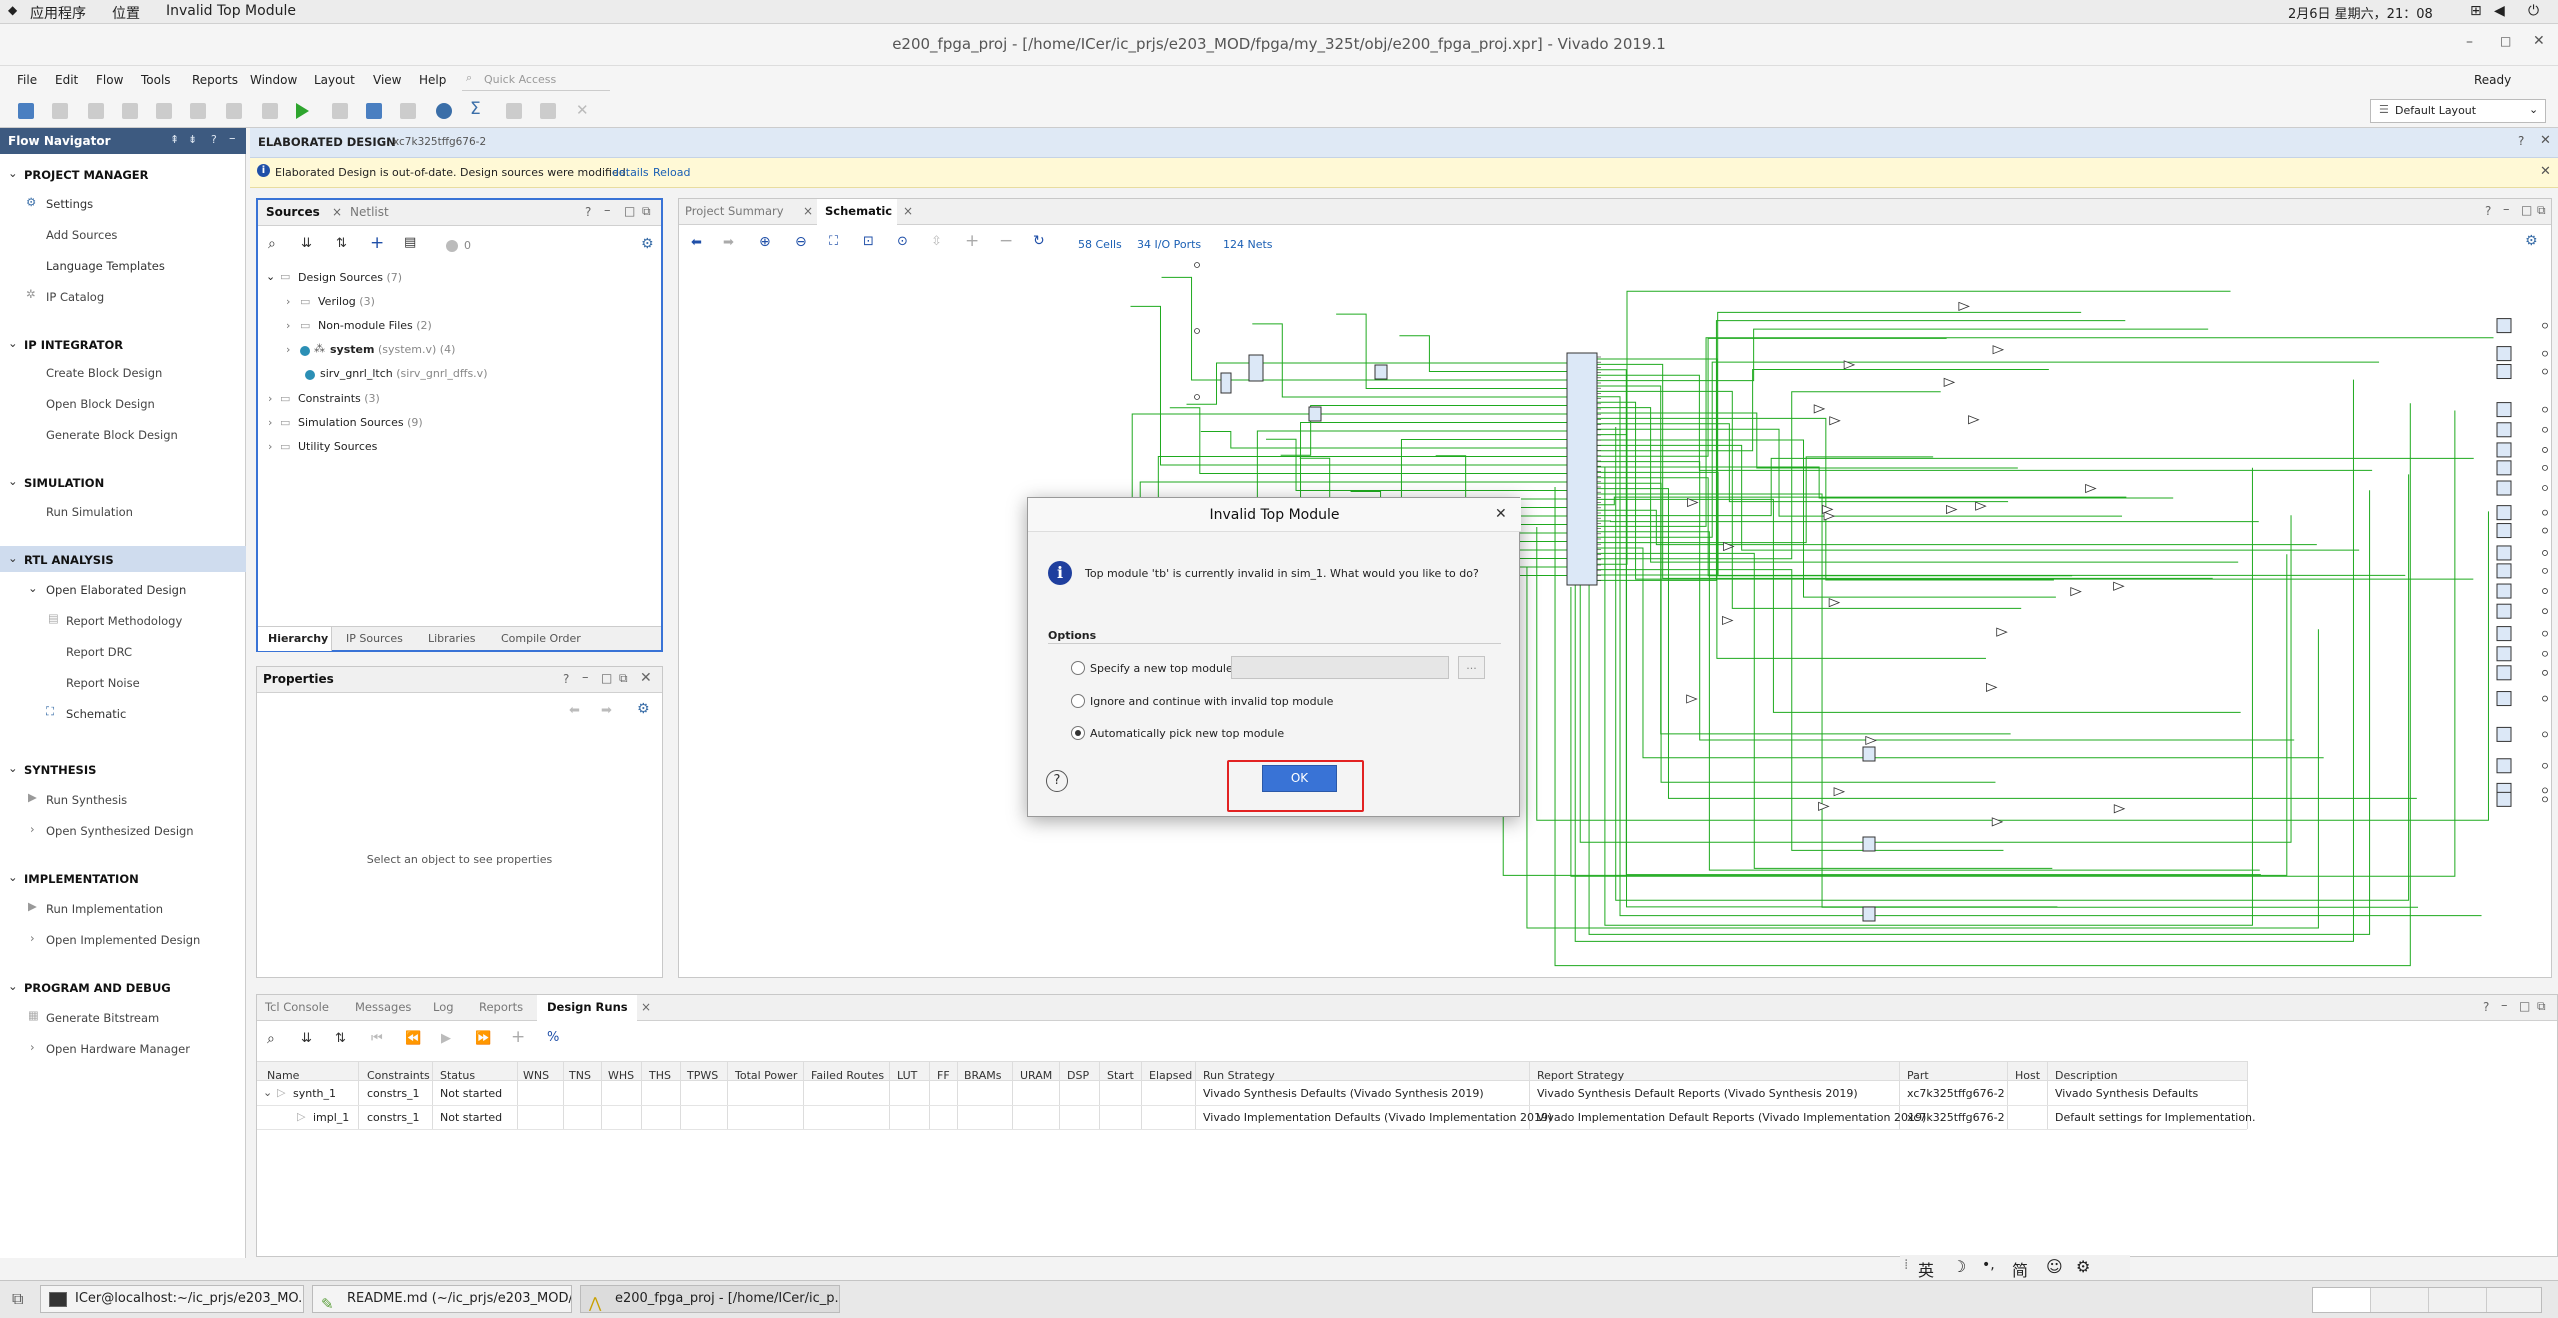 The image size is (2558, 1318). What do you see at coordinates (2086, 1075) in the screenshot?
I see `col-description: Description` at bounding box center [2086, 1075].